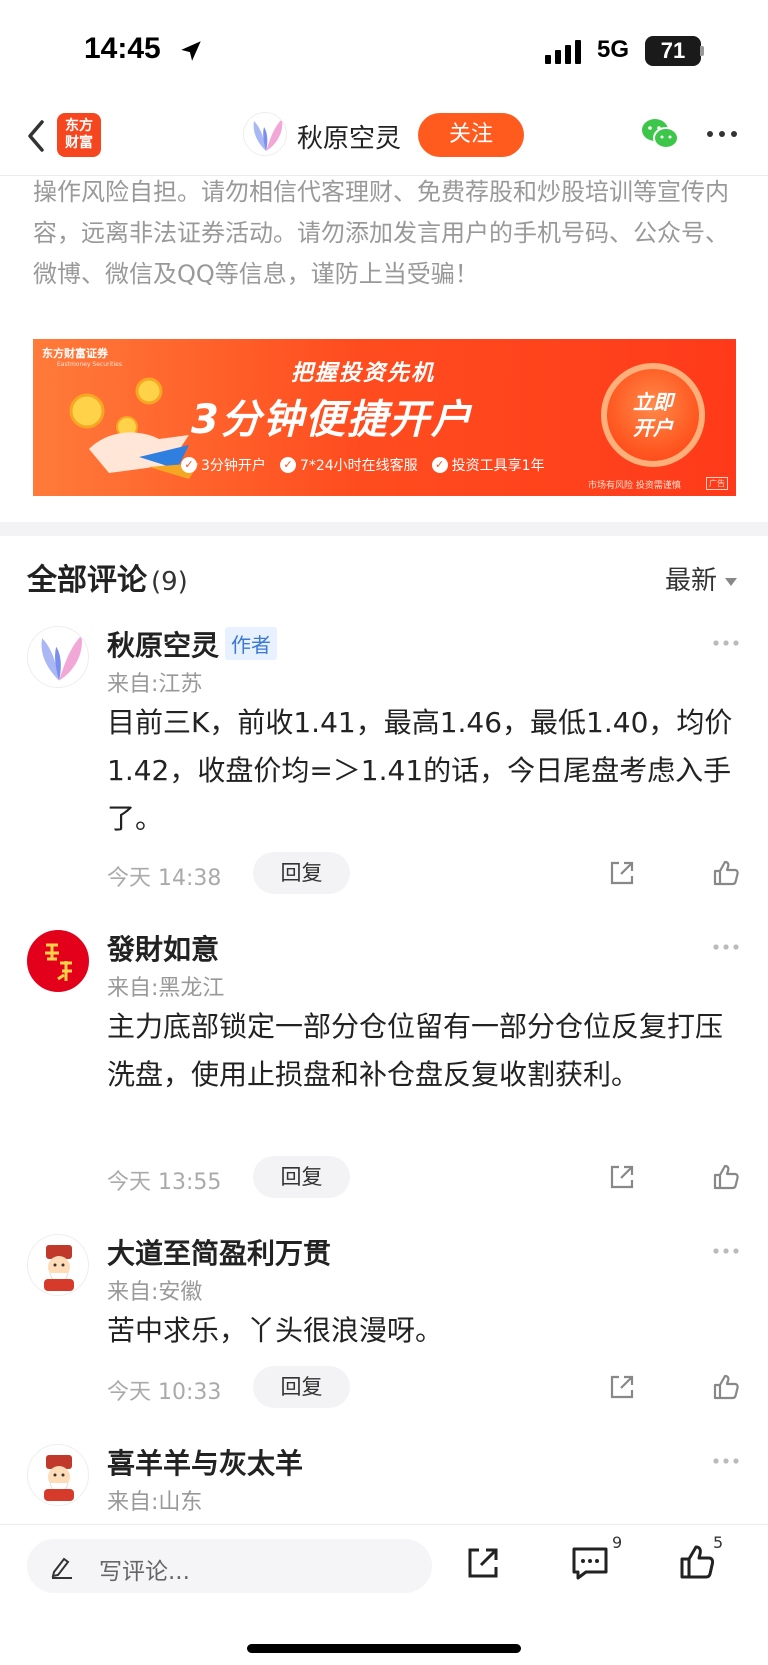 Image resolution: width=768 pixels, height=1665 pixels. Describe the element at coordinates (89, 364) in the screenshot. I see `banner-brand-en: Eastmoney Securities` at that location.